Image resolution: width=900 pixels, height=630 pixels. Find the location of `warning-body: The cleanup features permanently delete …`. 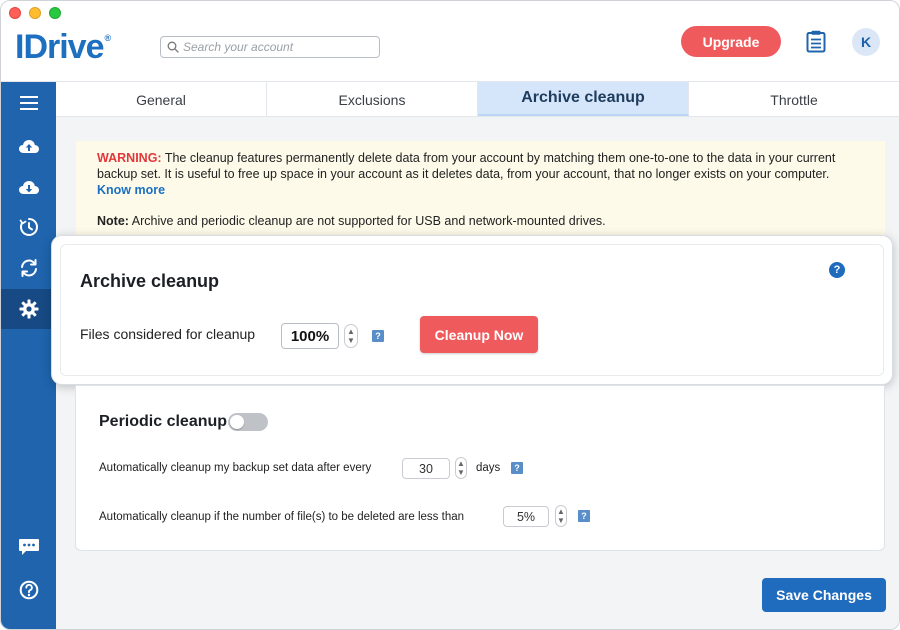

warning-body: The cleanup features permanently delete … is located at coordinates (466, 166).